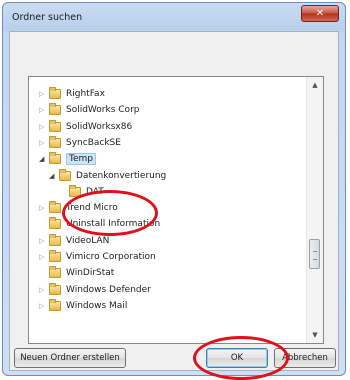 The height and width of the screenshot is (380, 350). I want to click on tree-item-label: VideoLAN, so click(88, 240).